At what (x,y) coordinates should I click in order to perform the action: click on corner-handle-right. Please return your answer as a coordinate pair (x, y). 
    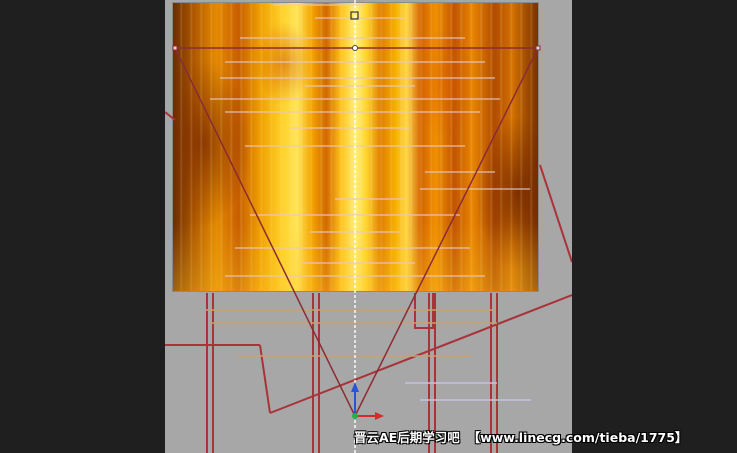
    Looking at the image, I should click on (538, 48).